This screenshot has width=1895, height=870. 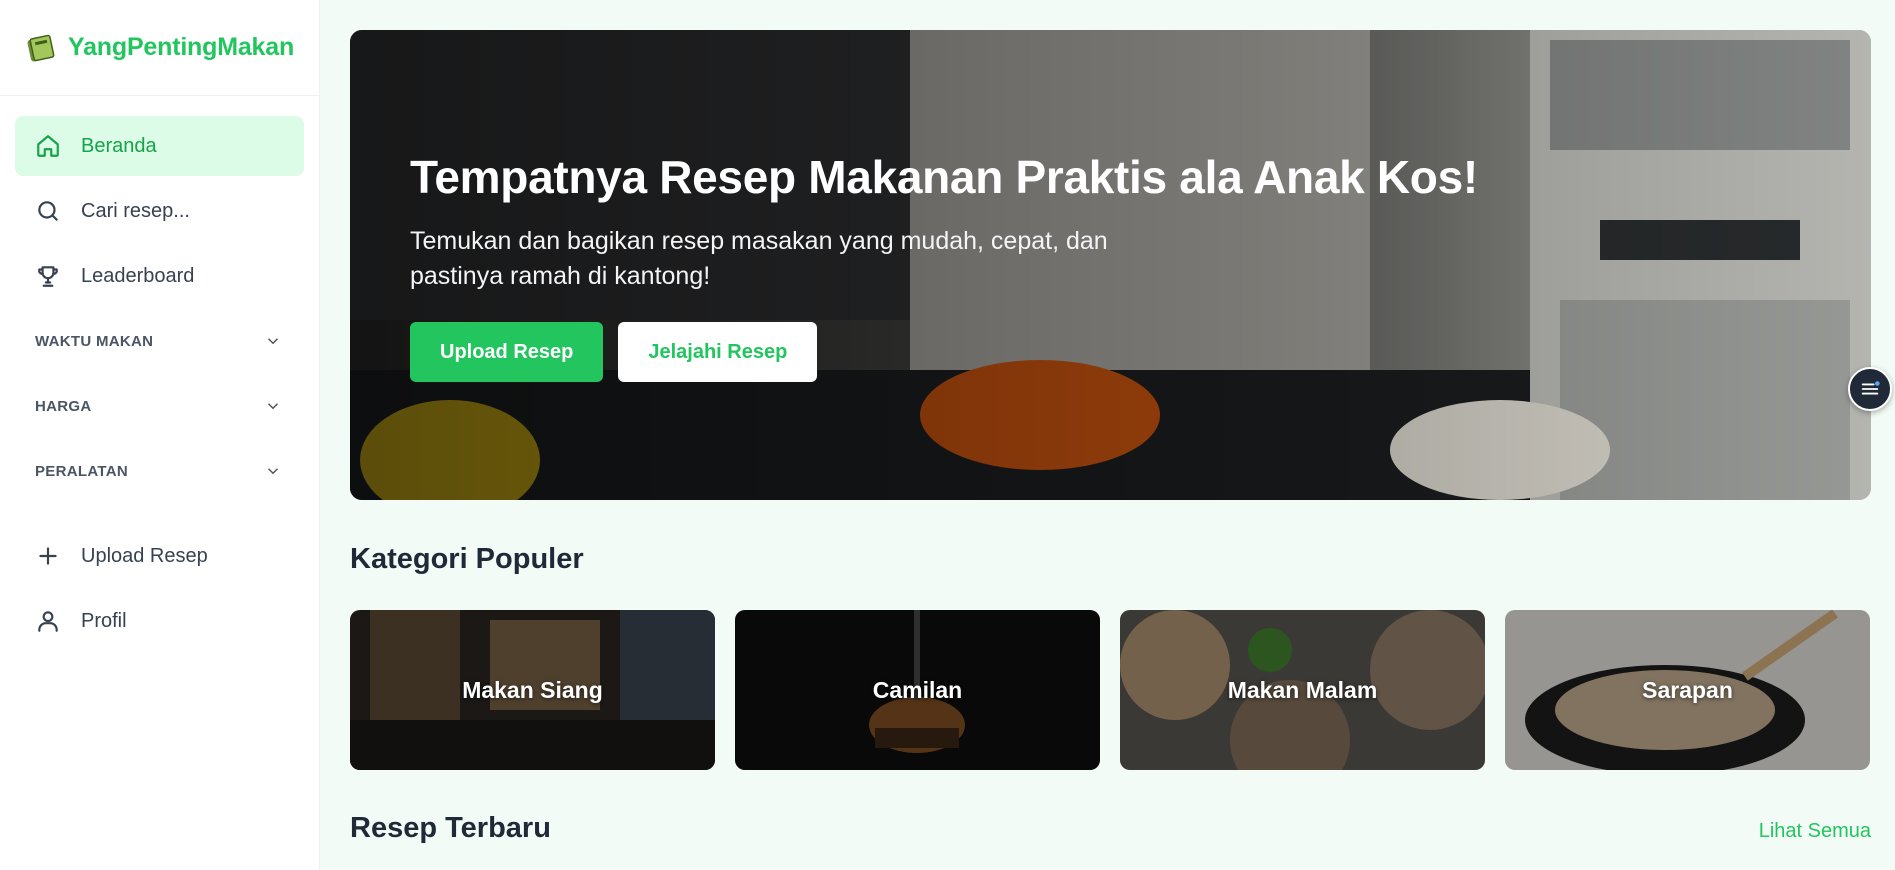 What do you see at coordinates (48, 621) in the screenshot?
I see `user-icon` at bounding box center [48, 621].